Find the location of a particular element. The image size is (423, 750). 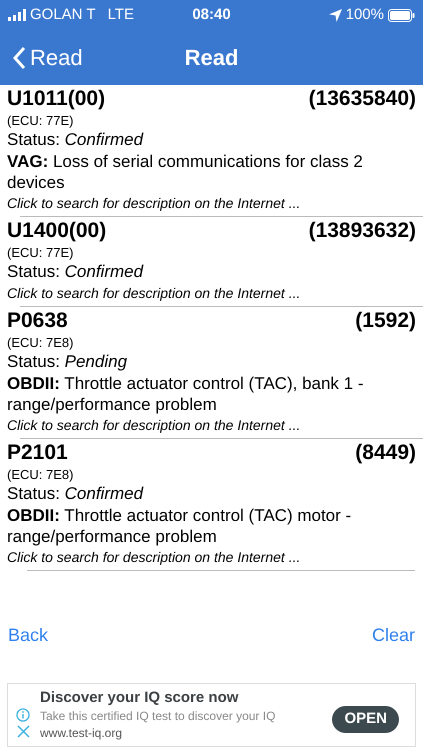

close-icon is located at coordinates (23, 731).